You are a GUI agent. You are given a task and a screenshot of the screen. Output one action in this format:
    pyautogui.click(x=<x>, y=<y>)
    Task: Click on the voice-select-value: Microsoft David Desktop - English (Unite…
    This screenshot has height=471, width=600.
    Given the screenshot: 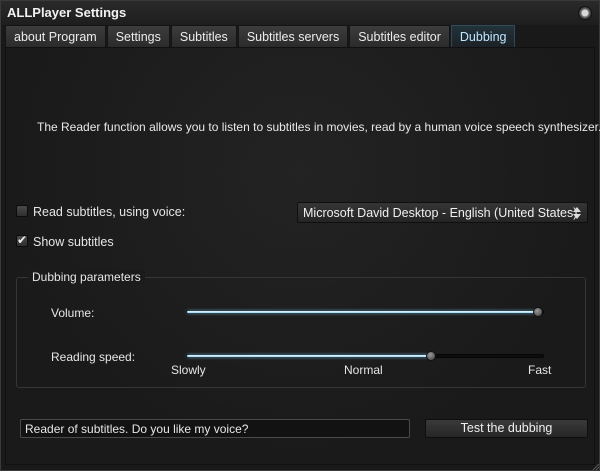 What is the action you would take?
    pyautogui.click(x=440, y=213)
    